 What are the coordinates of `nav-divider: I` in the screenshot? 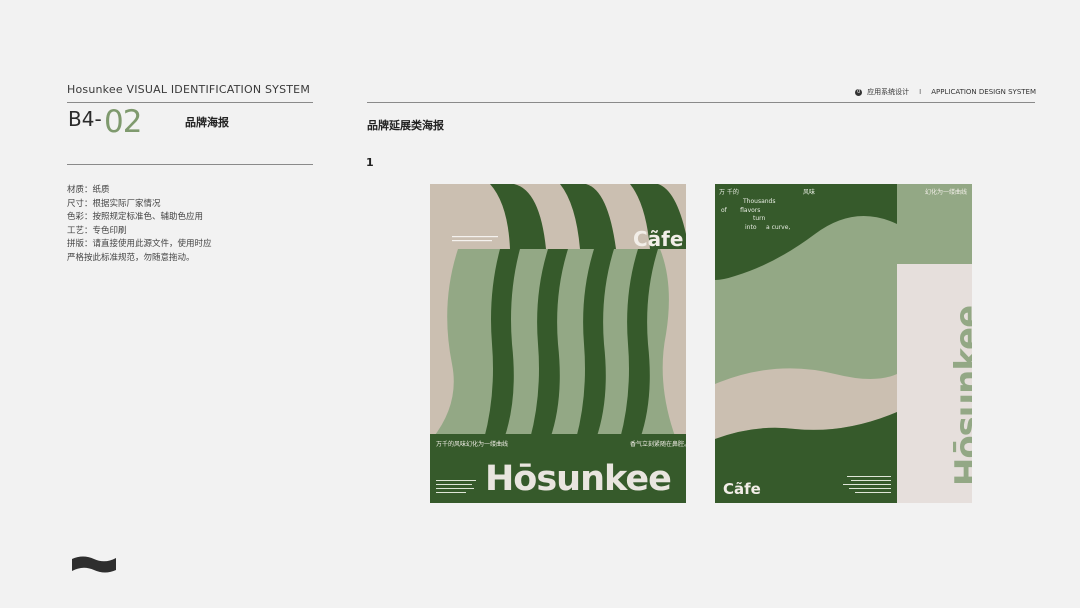 It's located at (920, 92).